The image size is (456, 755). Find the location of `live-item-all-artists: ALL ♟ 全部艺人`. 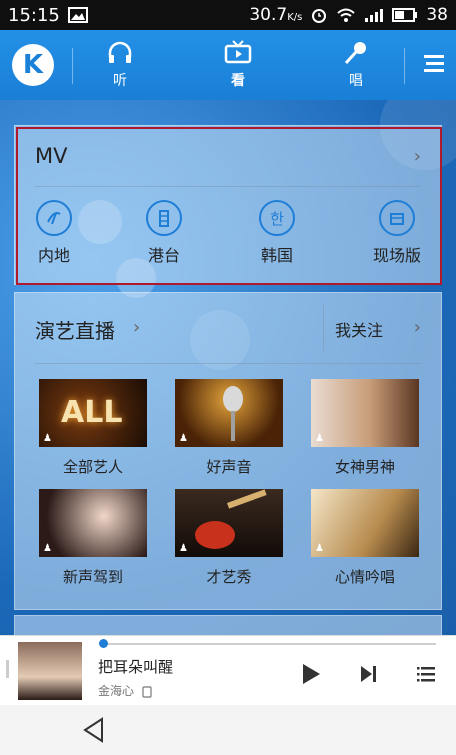

live-item-all-artists: ALL ♟ 全部艺人 is located at coordinates (93, 428).